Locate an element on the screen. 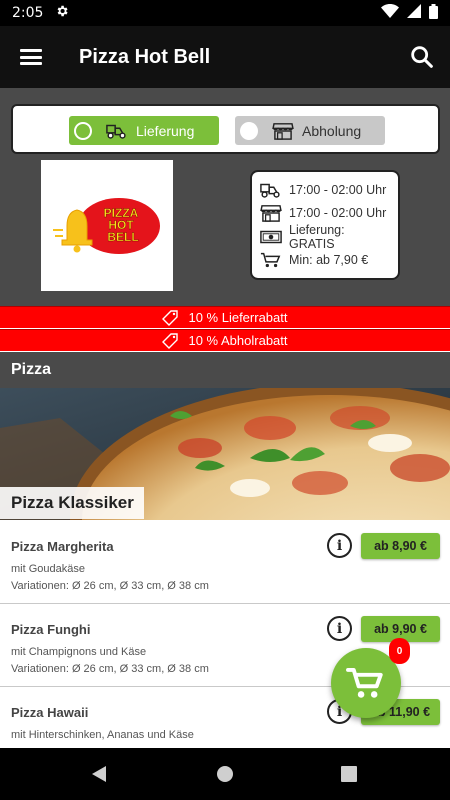 Image resolution: width=450 pixels, height=800 pixels. product-name: Pizza Hawaii is located at coordinates (50, 712).